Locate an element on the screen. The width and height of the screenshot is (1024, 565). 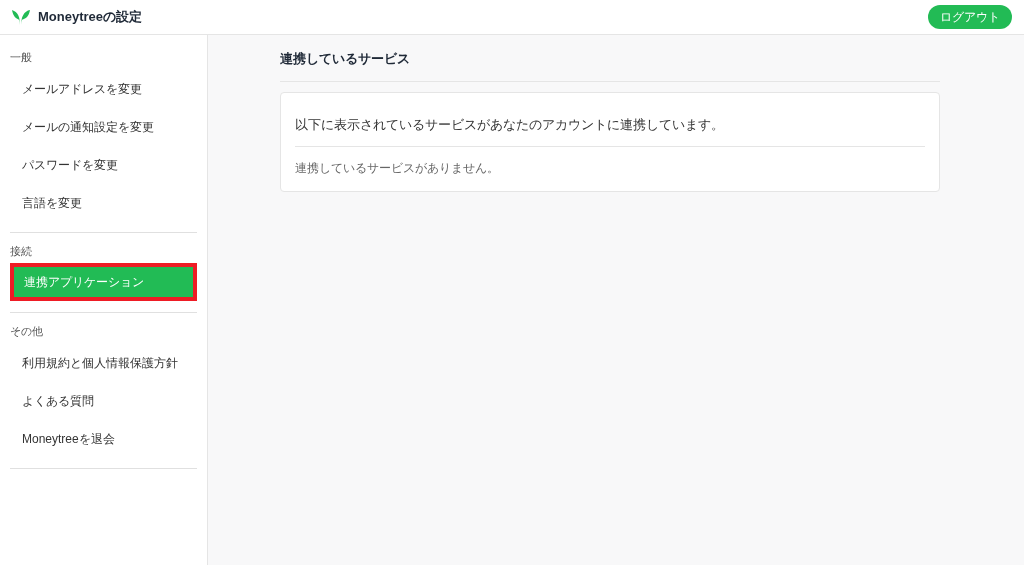
empty-message: 連携しているサービスがありません。 is located at coordinates (397, 168).